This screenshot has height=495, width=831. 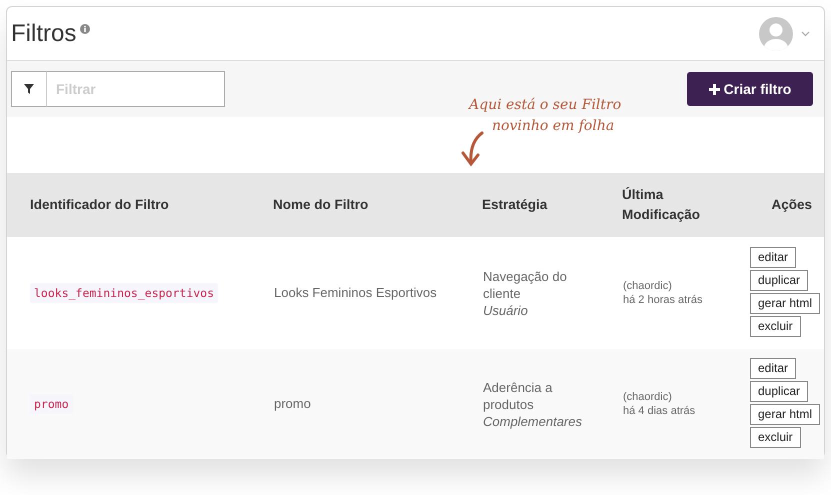 I want to click on funnel-icon, so click(x=29, y=89).